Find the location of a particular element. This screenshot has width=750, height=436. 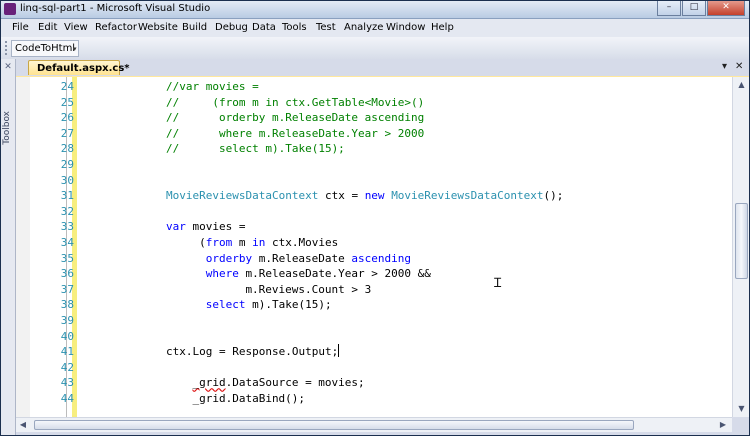

code-line: 34 (from m in ctx.Movies is located at coordinates (382, 243).